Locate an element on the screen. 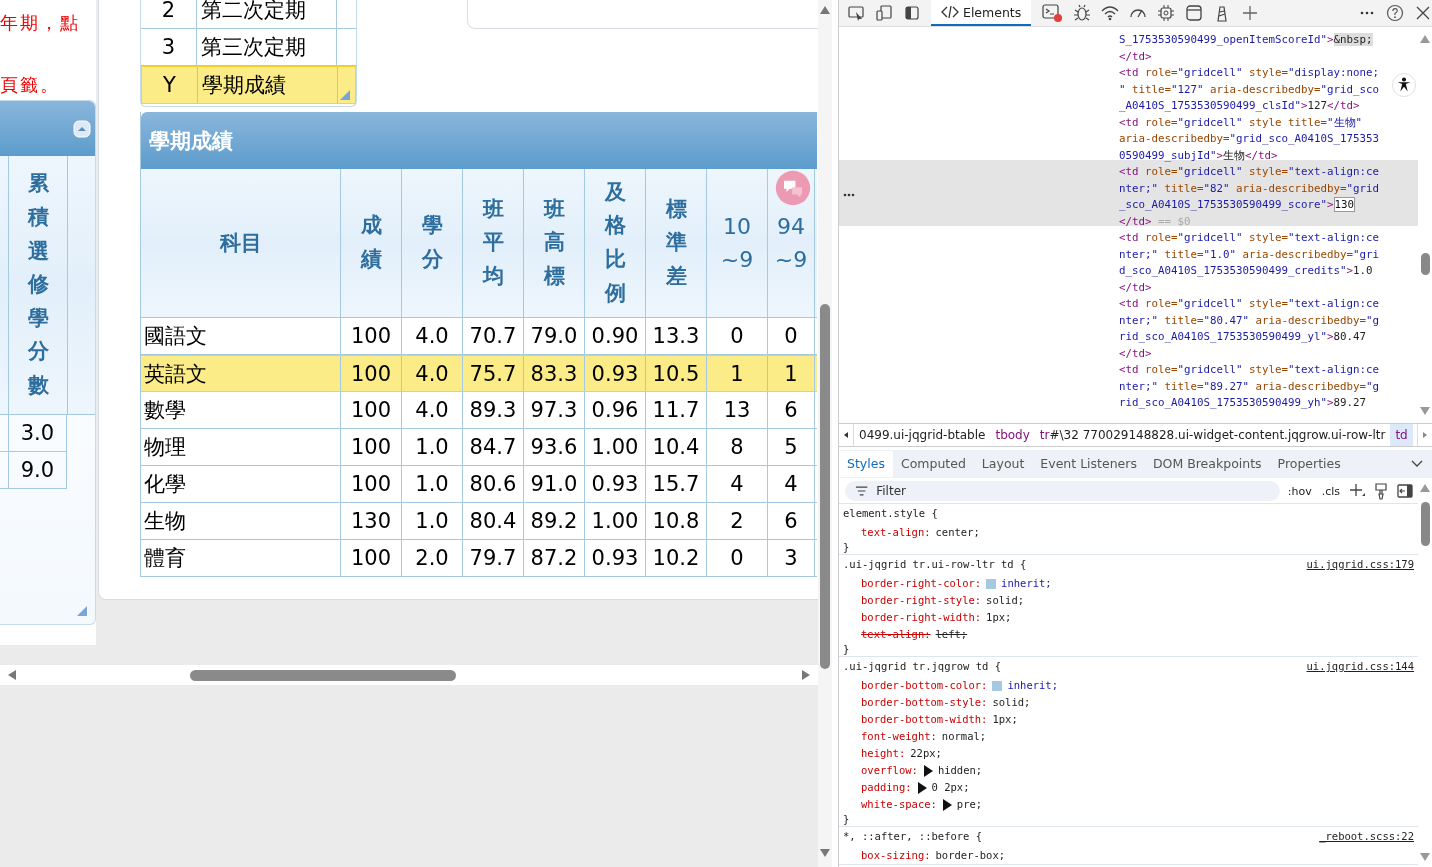 The height and width of the screenshot is (867, 1432). breadcrumb-item: 0499.ui-jqgrid-btable is located at coordinates (922, 435).